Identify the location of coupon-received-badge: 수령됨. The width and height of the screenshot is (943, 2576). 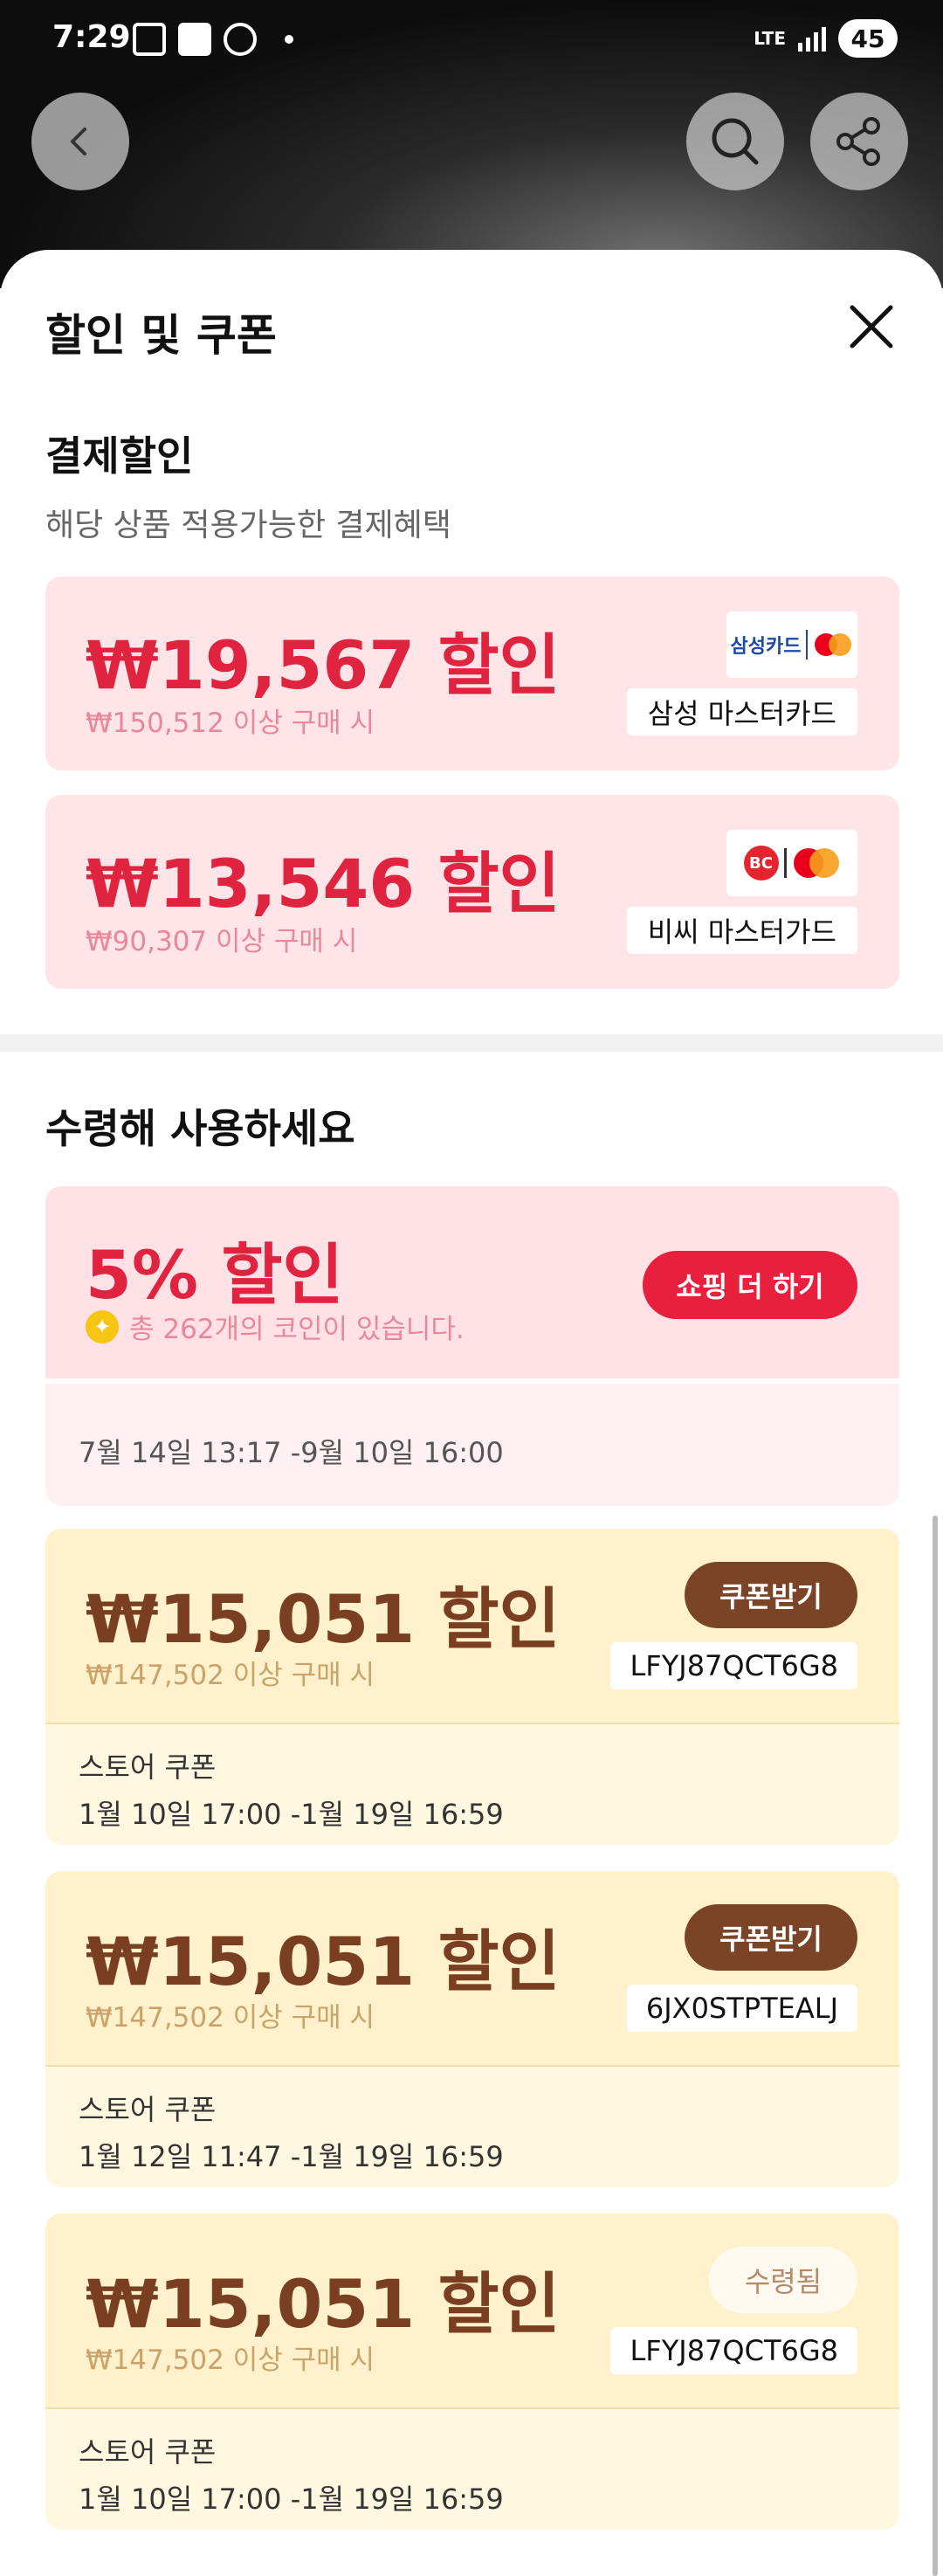
(783, 2280).